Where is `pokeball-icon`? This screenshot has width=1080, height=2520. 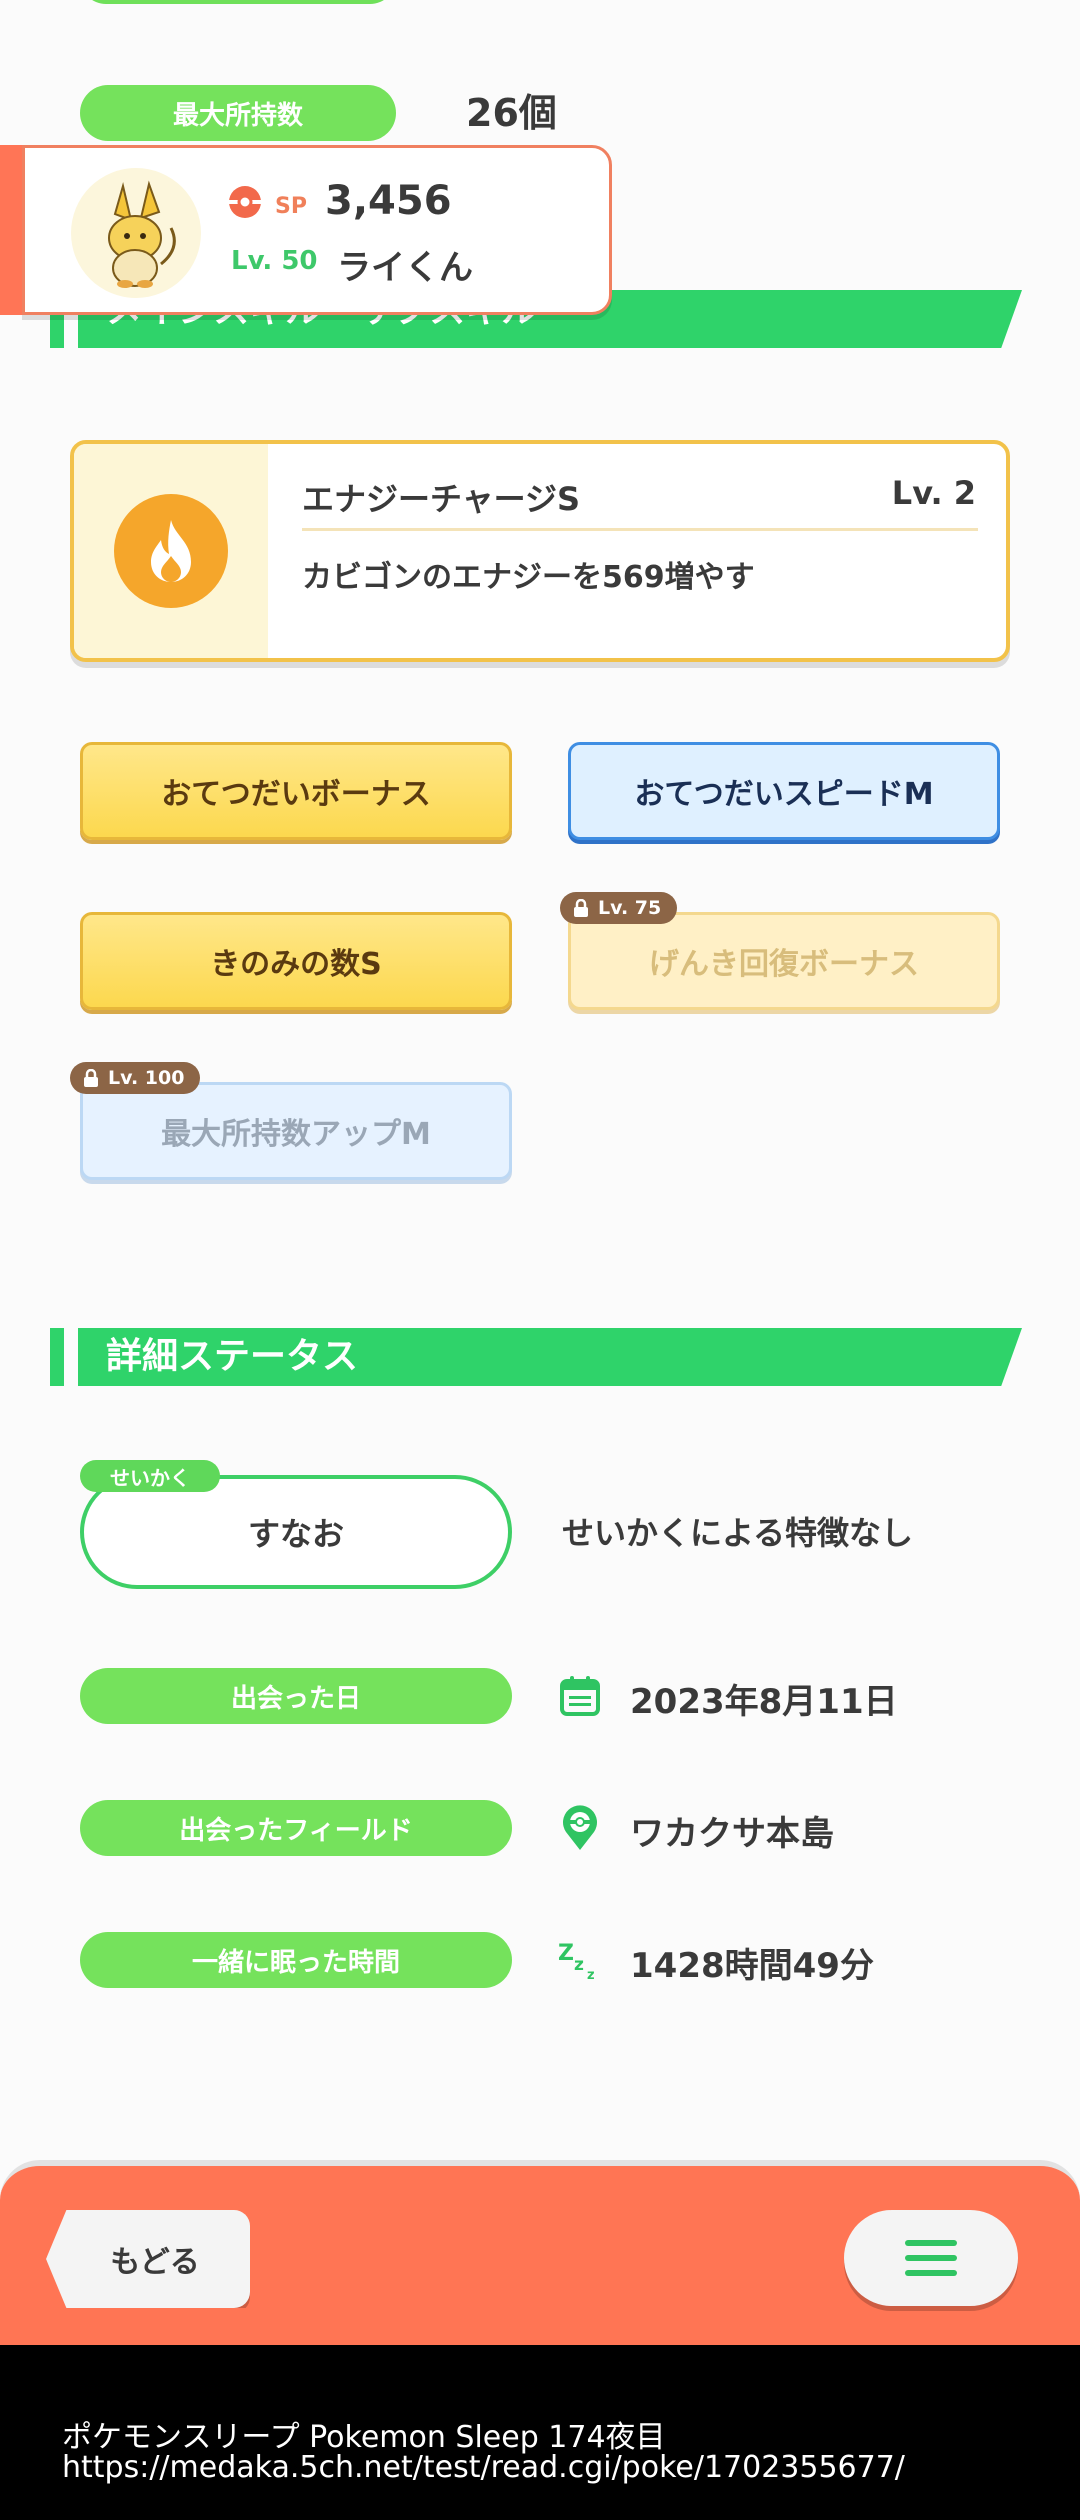
pokeball-icon is located at coordinates (245, 202).